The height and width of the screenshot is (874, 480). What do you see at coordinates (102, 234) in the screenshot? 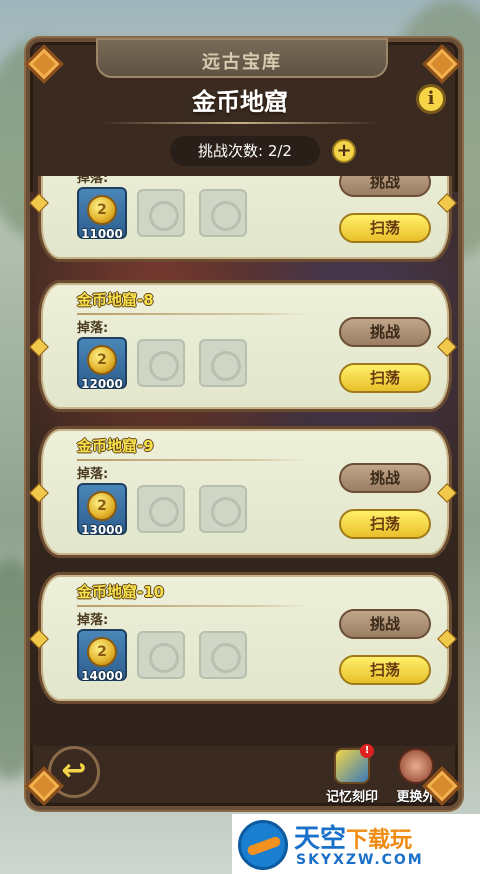
I see `reward-amount: 11000` at bounding box center [102, 234].